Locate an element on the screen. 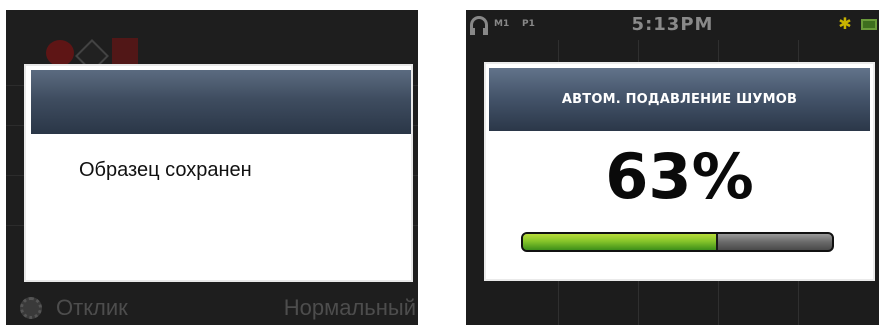 Image resolution: width=879 pixels, height=325 pixels. setting-label: Отклик is located at coordinates (92, 307).